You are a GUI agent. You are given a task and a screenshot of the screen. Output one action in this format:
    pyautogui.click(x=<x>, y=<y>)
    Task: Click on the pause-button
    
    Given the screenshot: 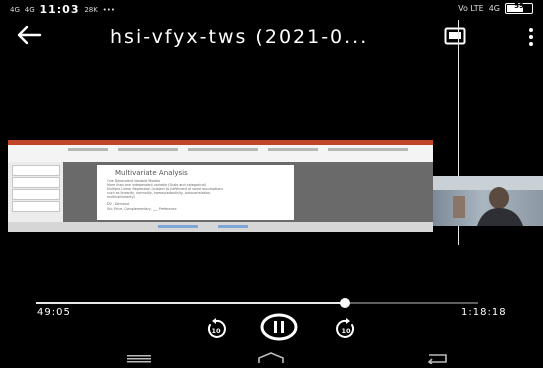 What is the action you would take?
    pyautogui.click(x=279, y=327)
    